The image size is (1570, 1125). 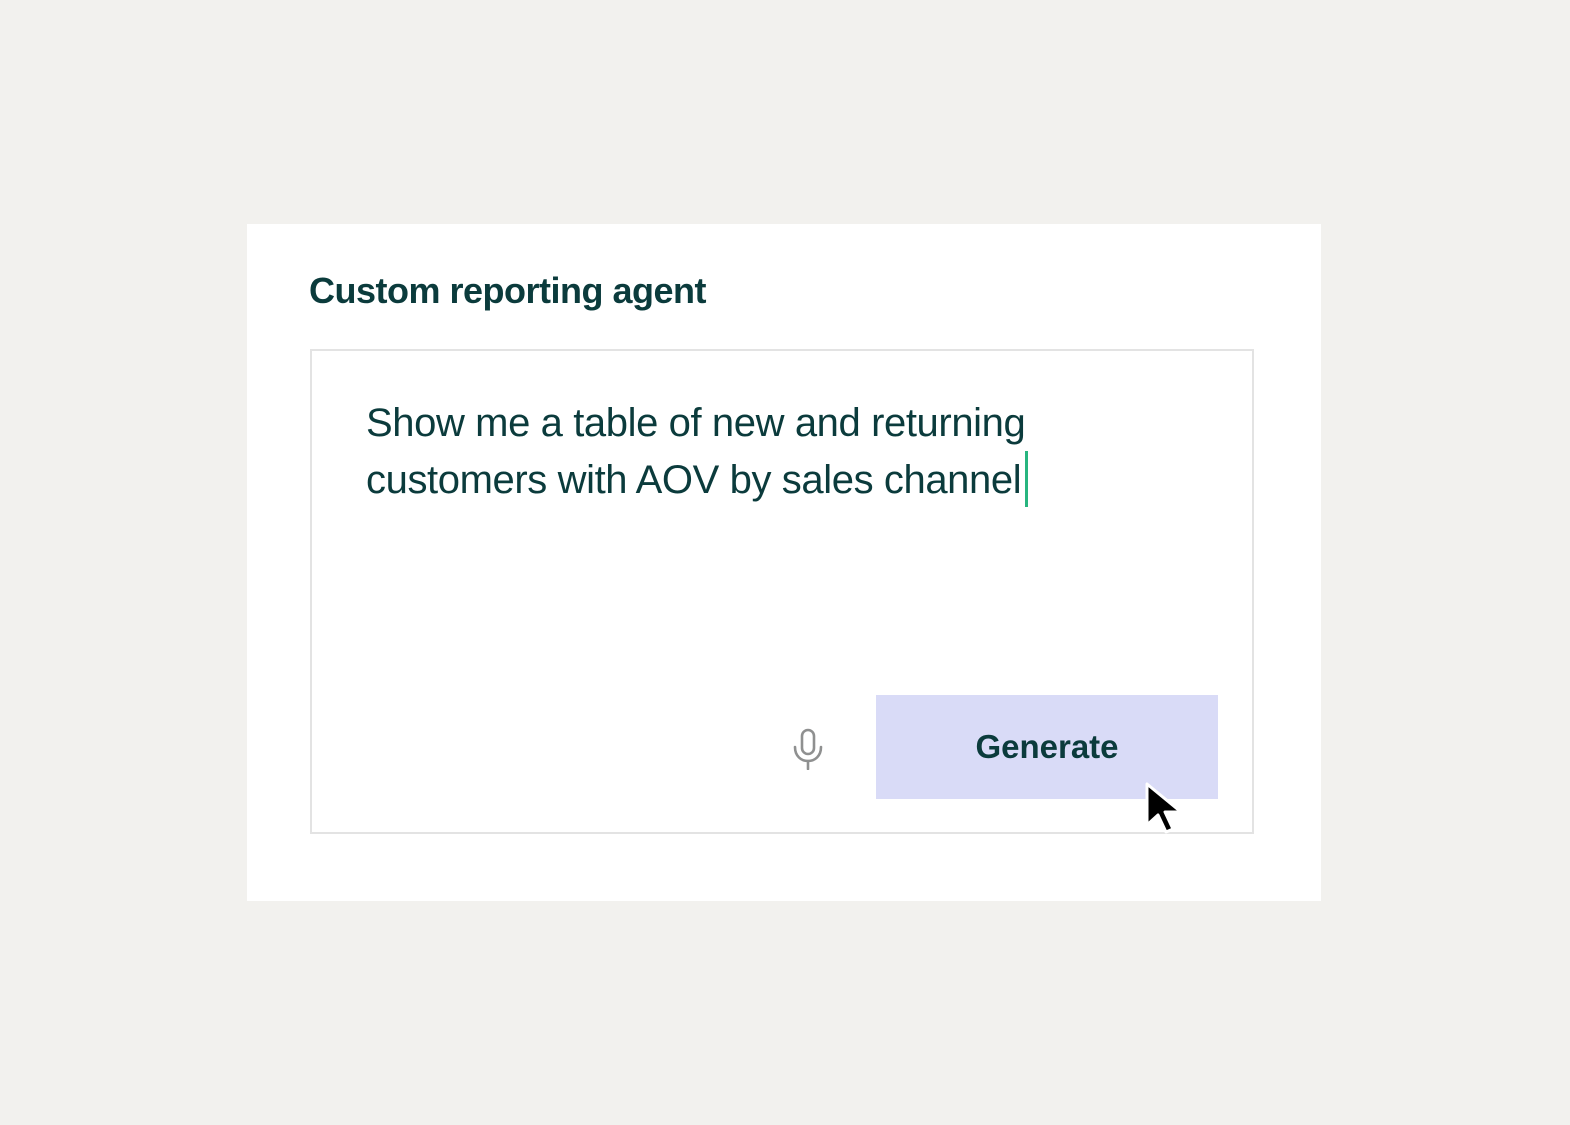 I want to click on microphone-icon, so click(x=808, y=749).